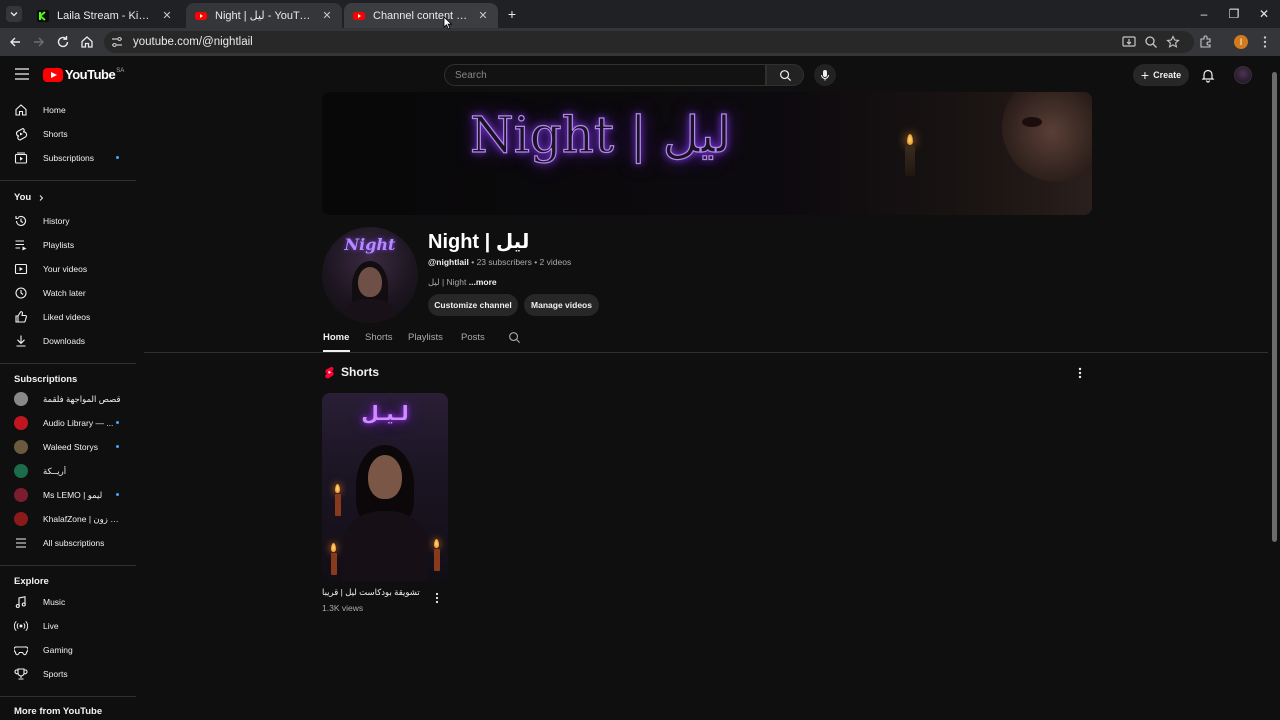 The height and width of the screenshot is (720, 1280). Describe the element at coordinates (1274, 307) in the screenshot. I see `page-scrollbar-thumb` at that location.